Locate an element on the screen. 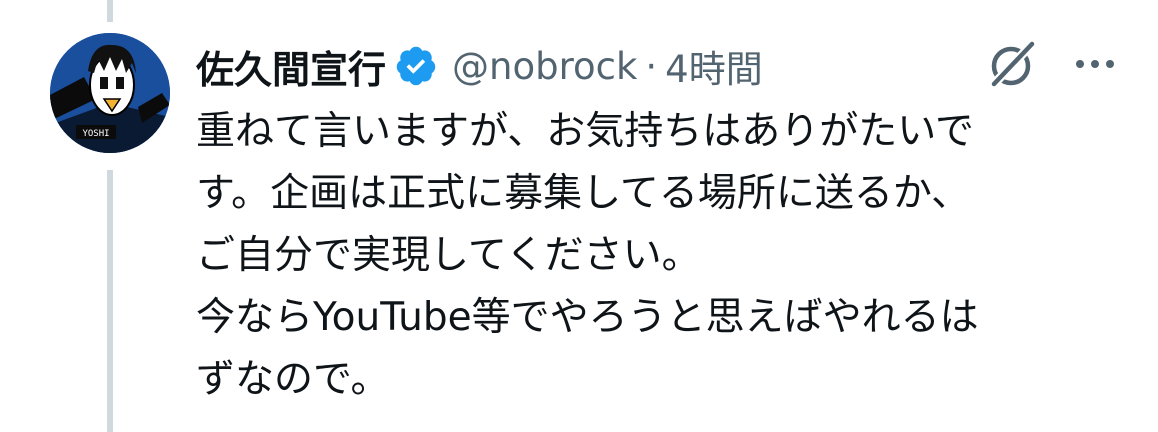  user-handle: @nobrock is located at coordinates (544, 66).